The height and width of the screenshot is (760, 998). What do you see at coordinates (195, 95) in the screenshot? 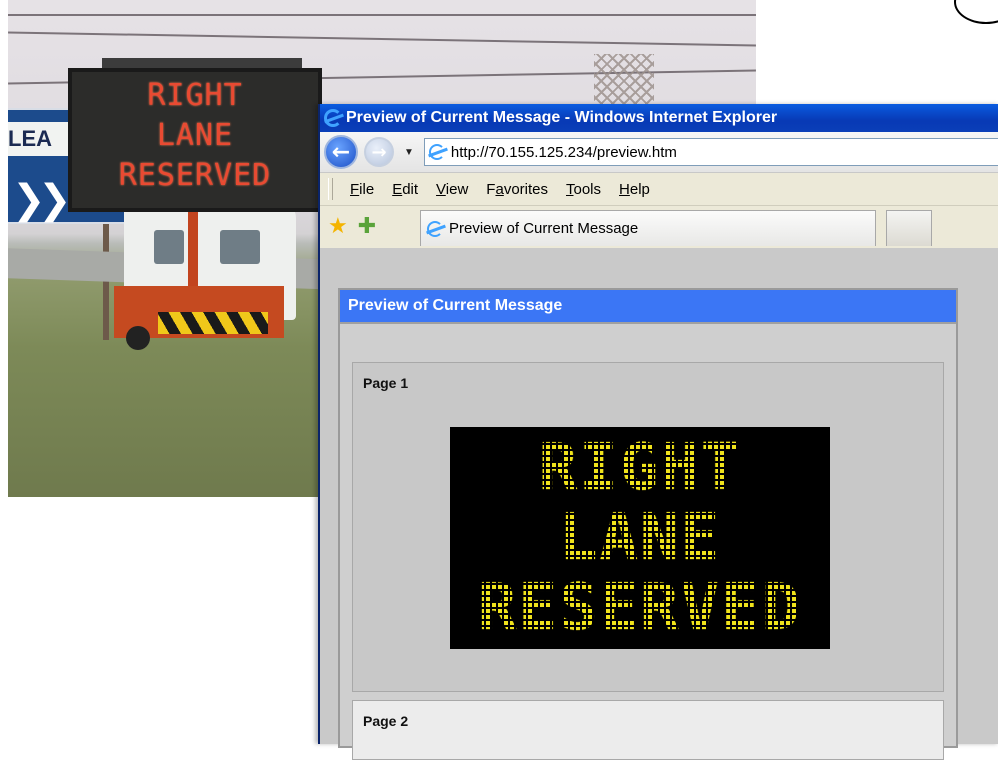
I see `vms-line: RIGHT` at bounding box center [195, 95].